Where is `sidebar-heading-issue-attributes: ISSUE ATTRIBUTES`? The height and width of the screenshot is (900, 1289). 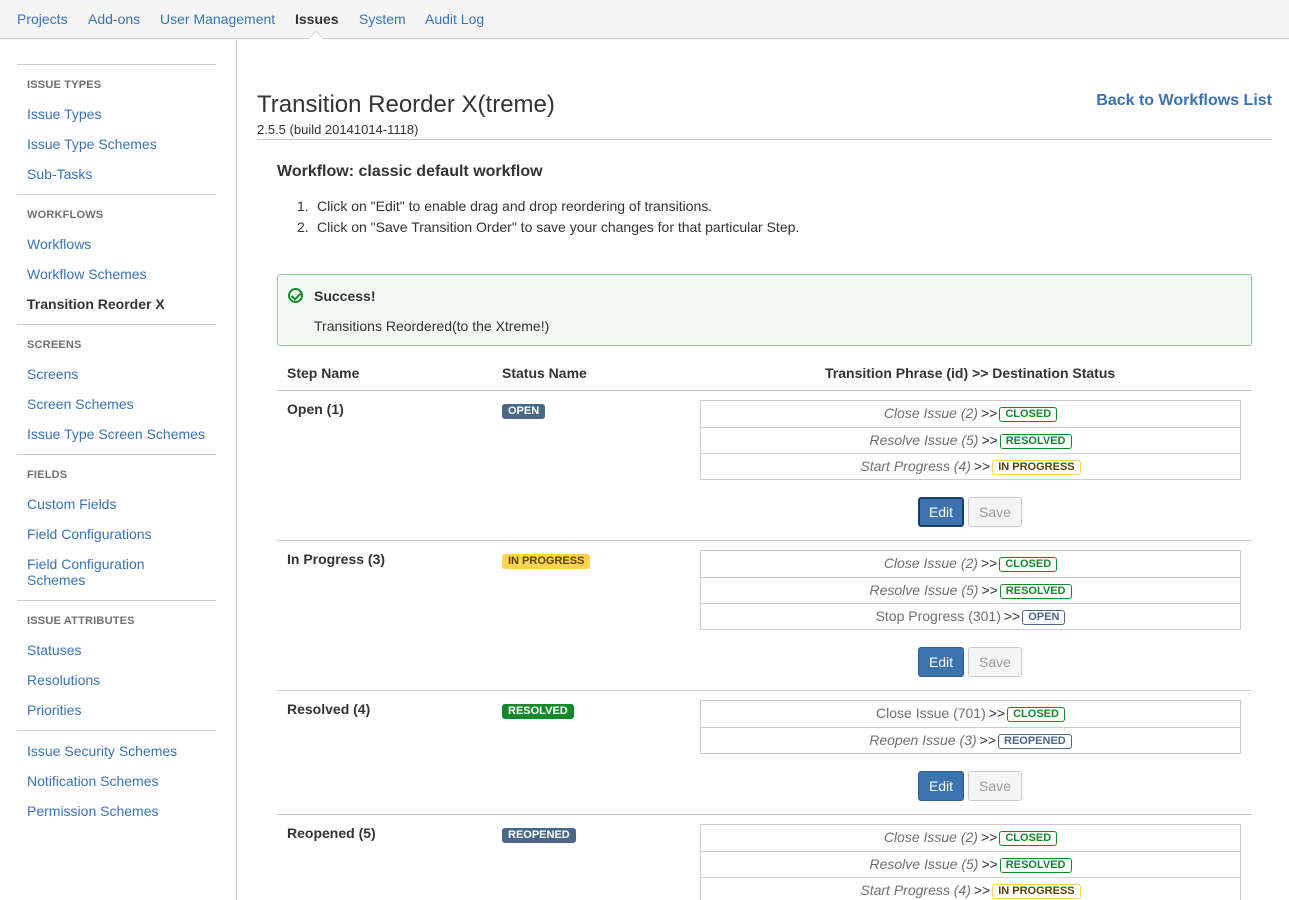 sidebar-heading-issue-attributes: ISSUE ATTRIBUTES is located at coordinates (81, 621).